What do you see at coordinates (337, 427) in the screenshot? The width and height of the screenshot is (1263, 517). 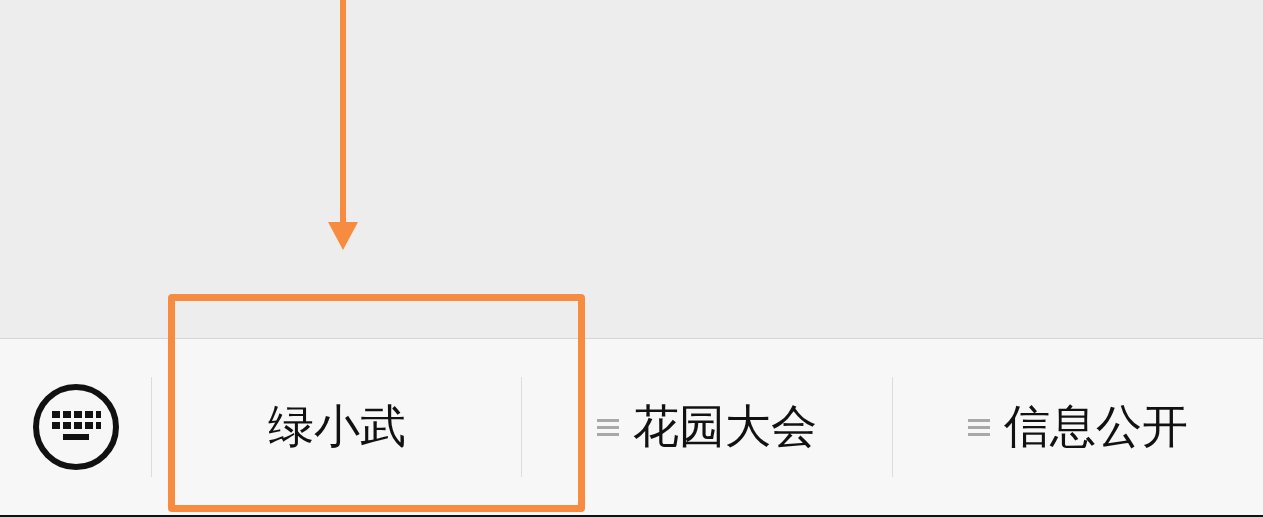 I see `menu-item: 绿小武` at bounding box center [337, 427].